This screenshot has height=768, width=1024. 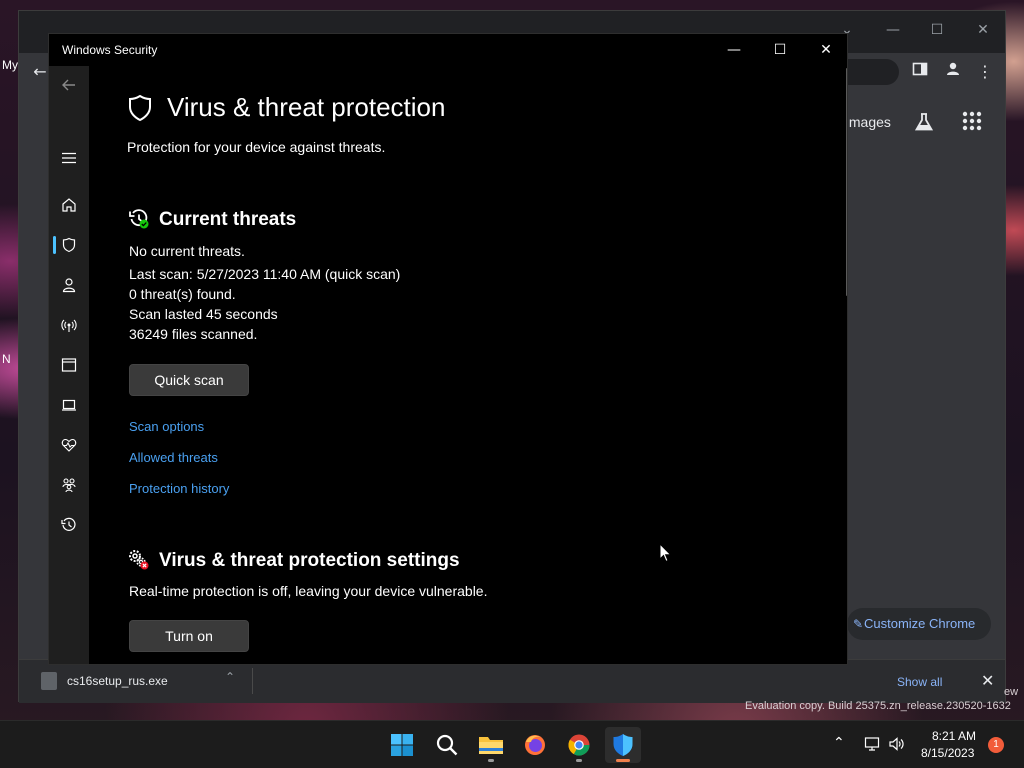 I want to click on images-link: Images, so click(x=868, y=122).